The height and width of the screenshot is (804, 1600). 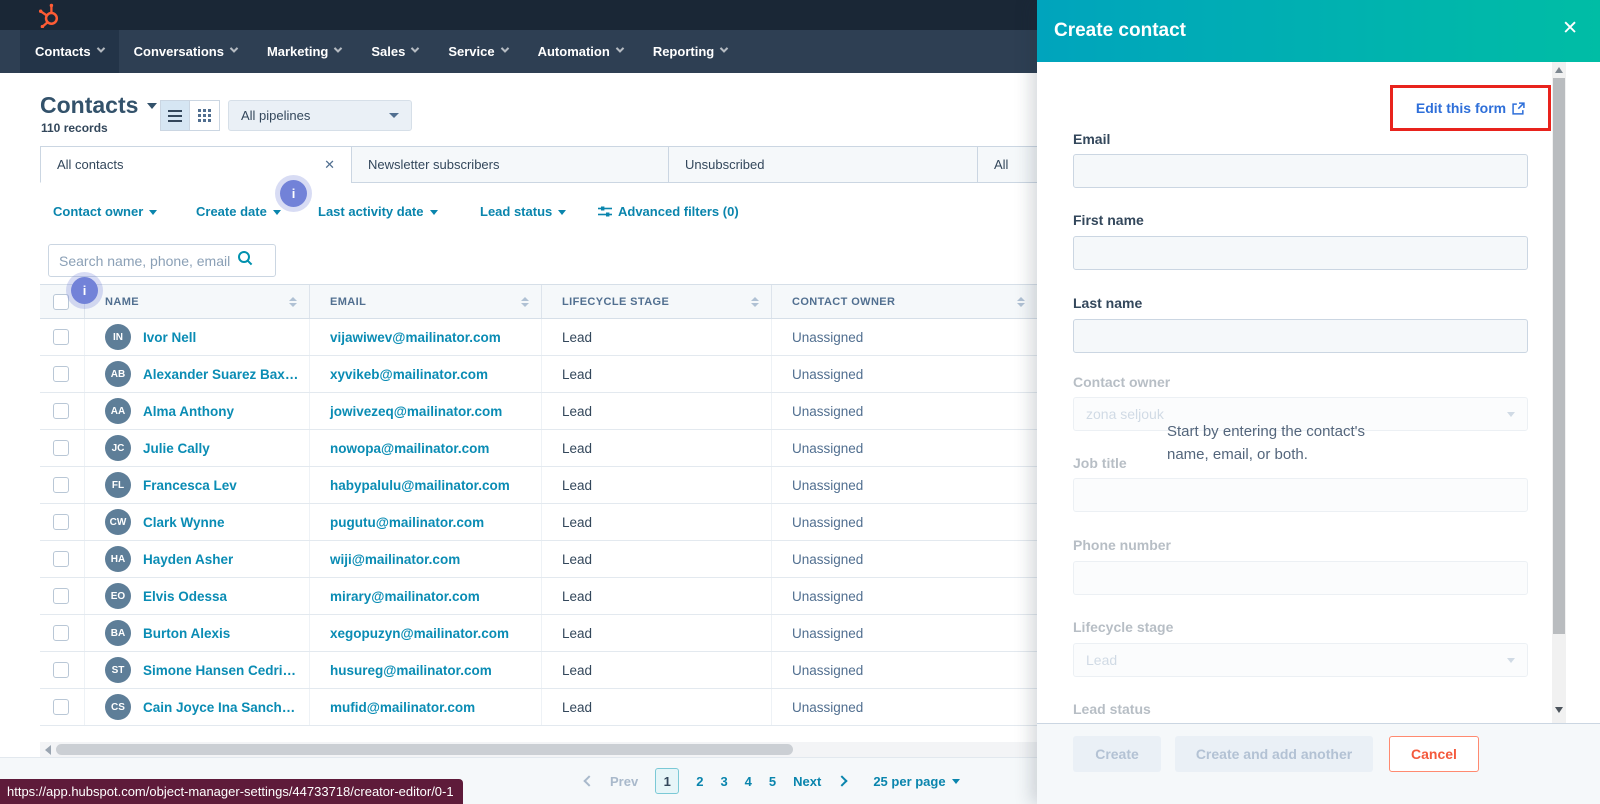 What do you see at coordinates (329, 165) in the screenshot?
I see `close-tab-icon: ✕` at bounding box center [329, 165].